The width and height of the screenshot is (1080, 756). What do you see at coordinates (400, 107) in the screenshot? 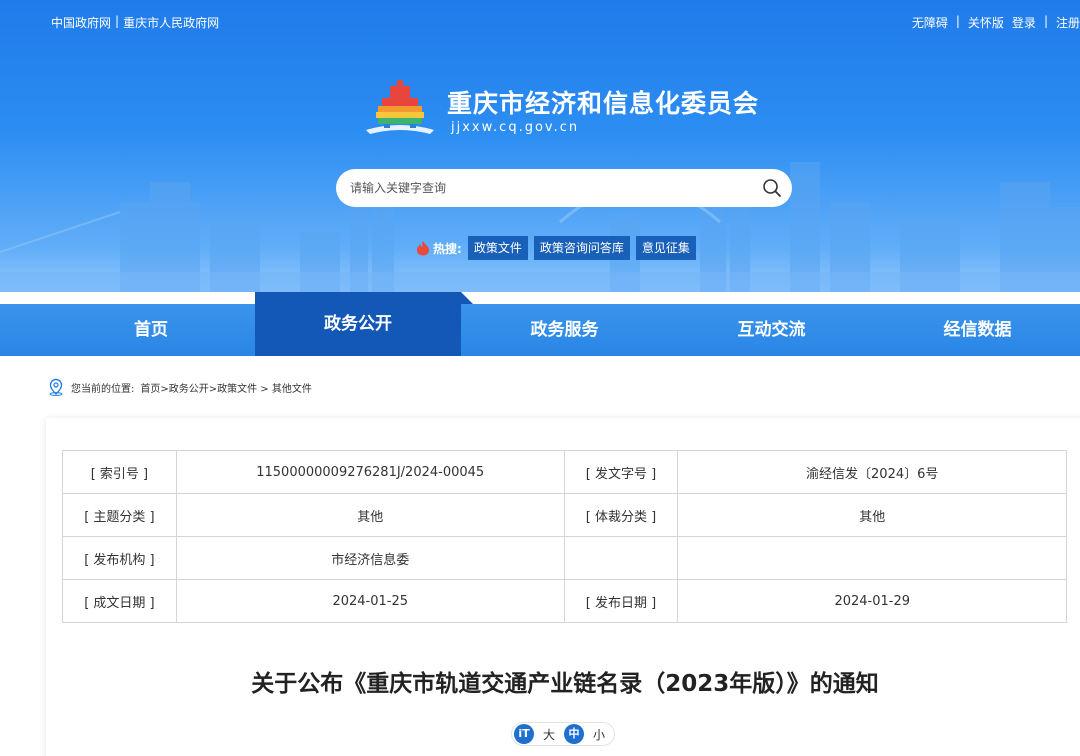
I see `emblem-icon` at bounding box center [400, 107].